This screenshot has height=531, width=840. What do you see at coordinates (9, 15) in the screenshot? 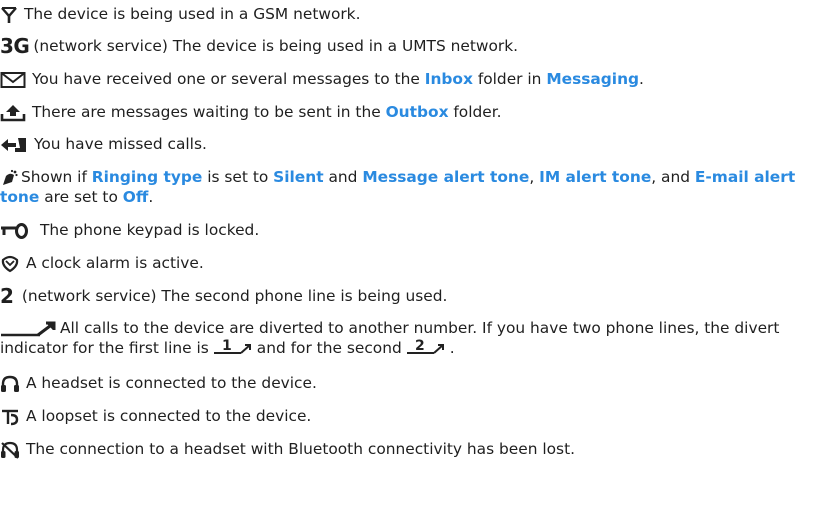
I see `antenna-icon` at bounding box center [9, 15].